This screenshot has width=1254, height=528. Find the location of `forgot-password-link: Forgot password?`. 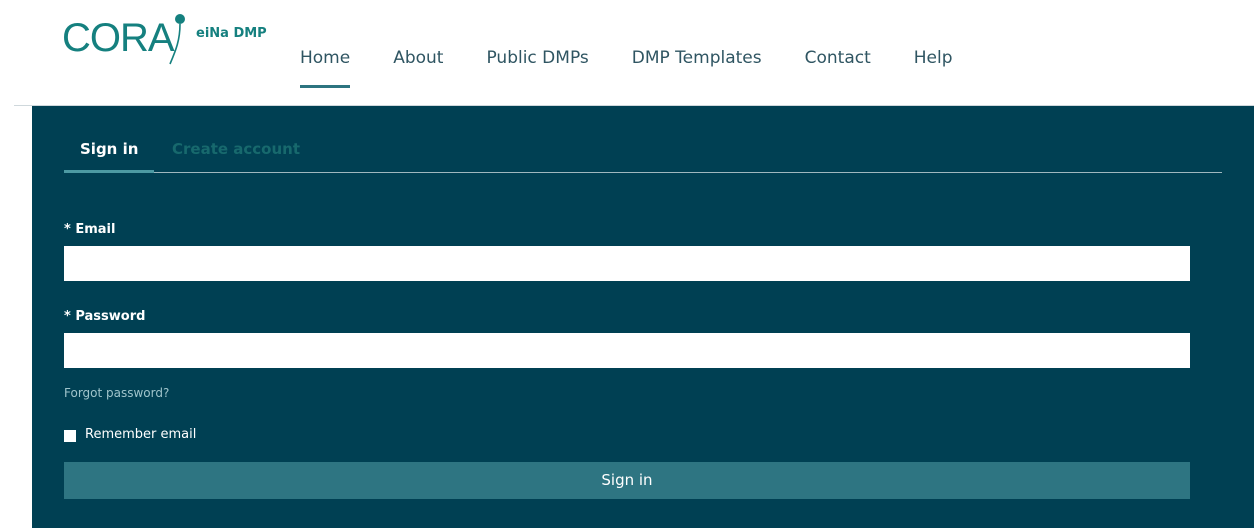

forgot-password-link: Forgot password? is located at coordinates (116, 393).